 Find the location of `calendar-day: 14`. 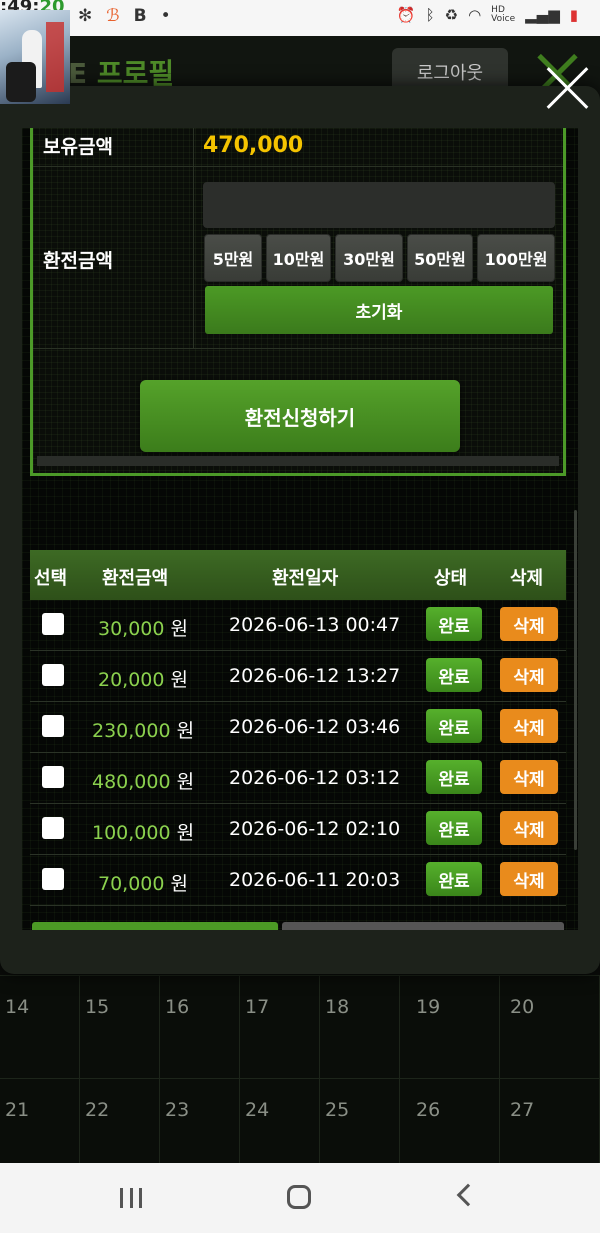

calendar-day: 14 is located at coordinates (17, 1007).